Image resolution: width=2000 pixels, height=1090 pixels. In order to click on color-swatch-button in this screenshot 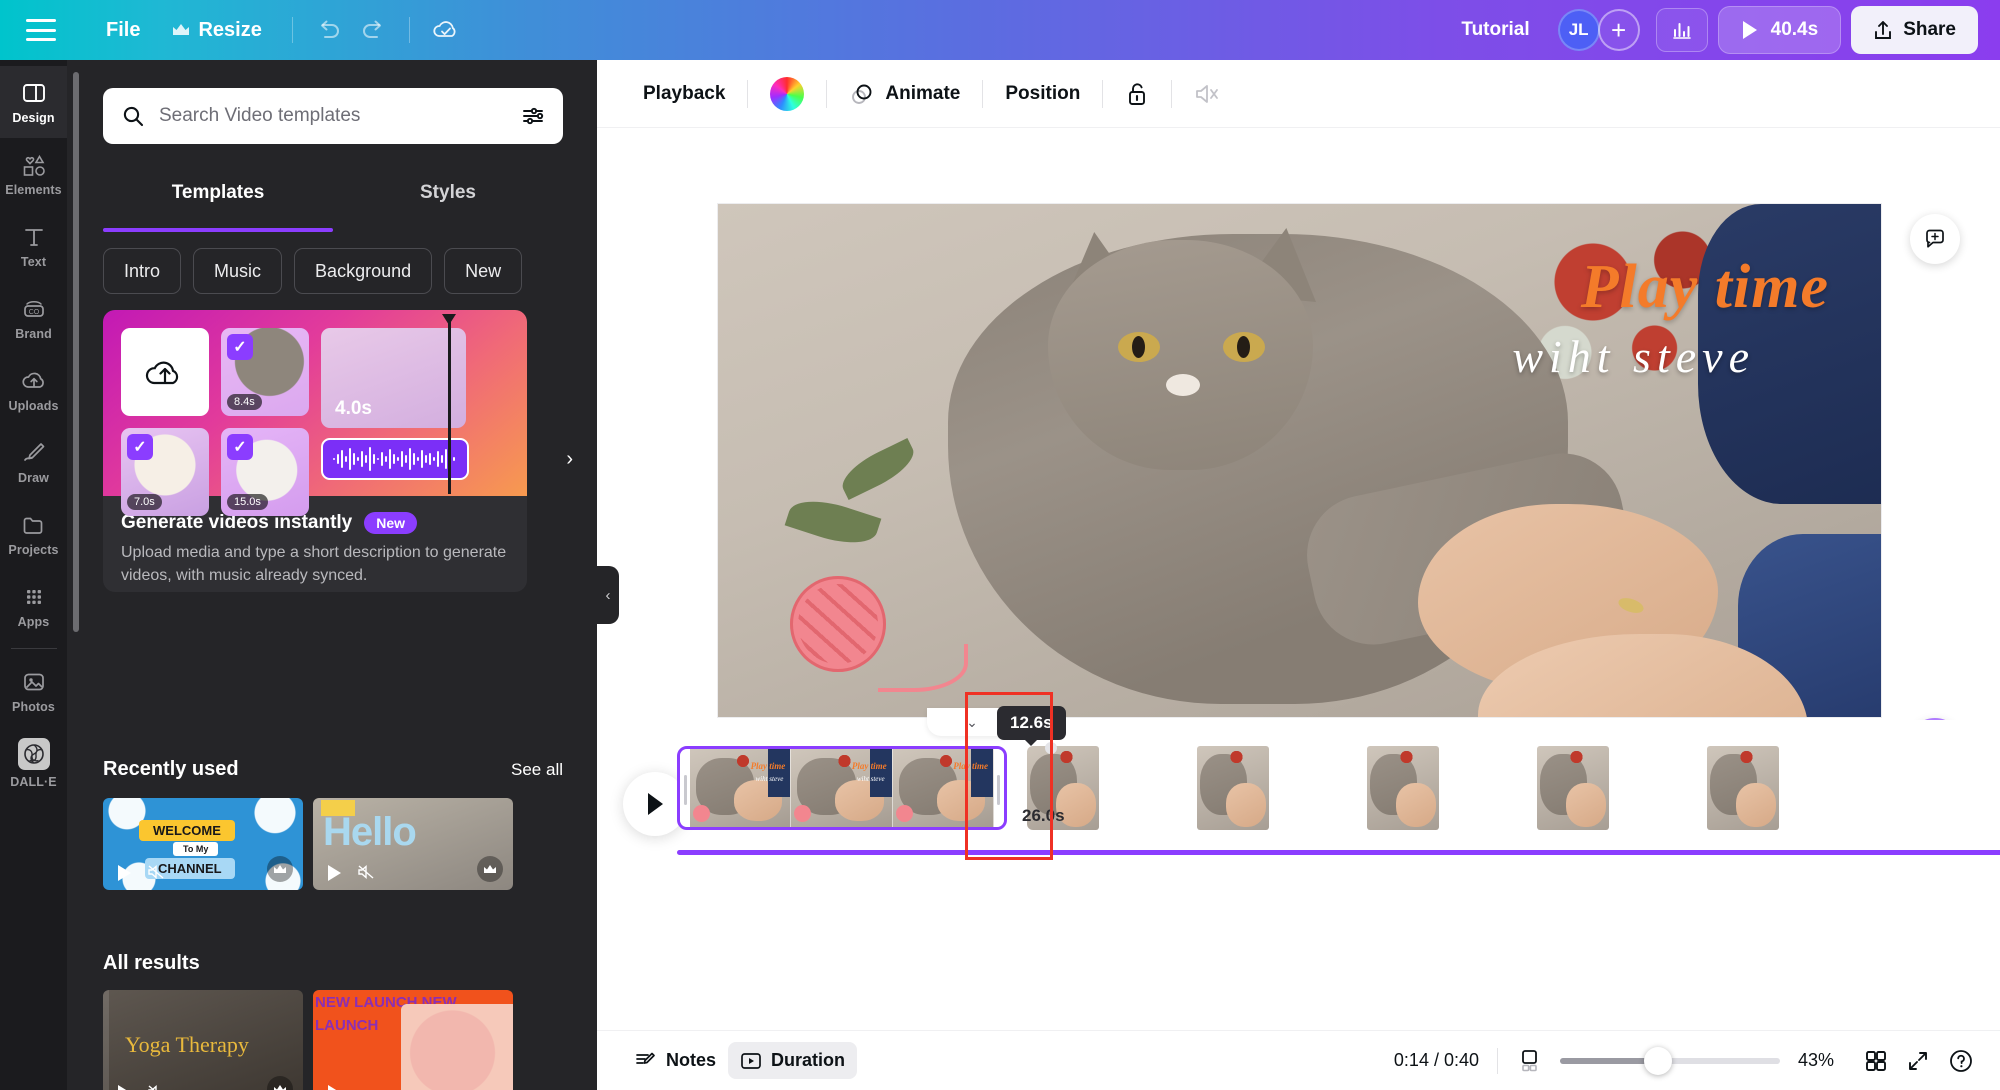, I will do `click(787, 93)`.